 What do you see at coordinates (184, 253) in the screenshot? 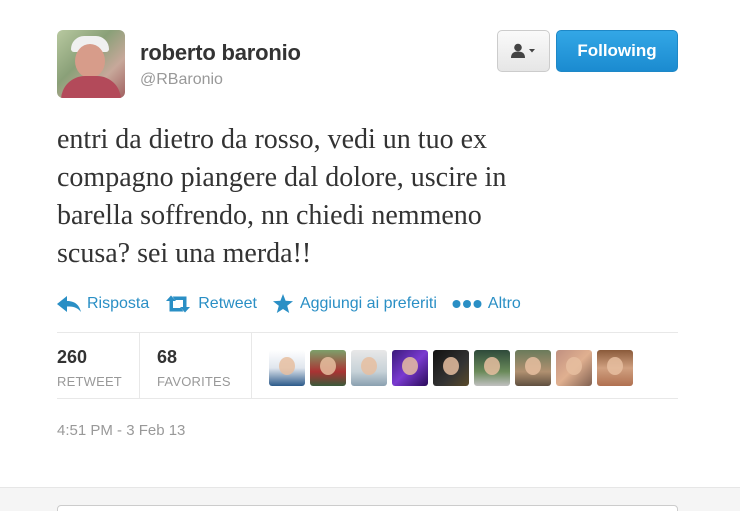
I see `tweet-text-line: scusa? sei una merda!!` at bounding box center [184, 253].